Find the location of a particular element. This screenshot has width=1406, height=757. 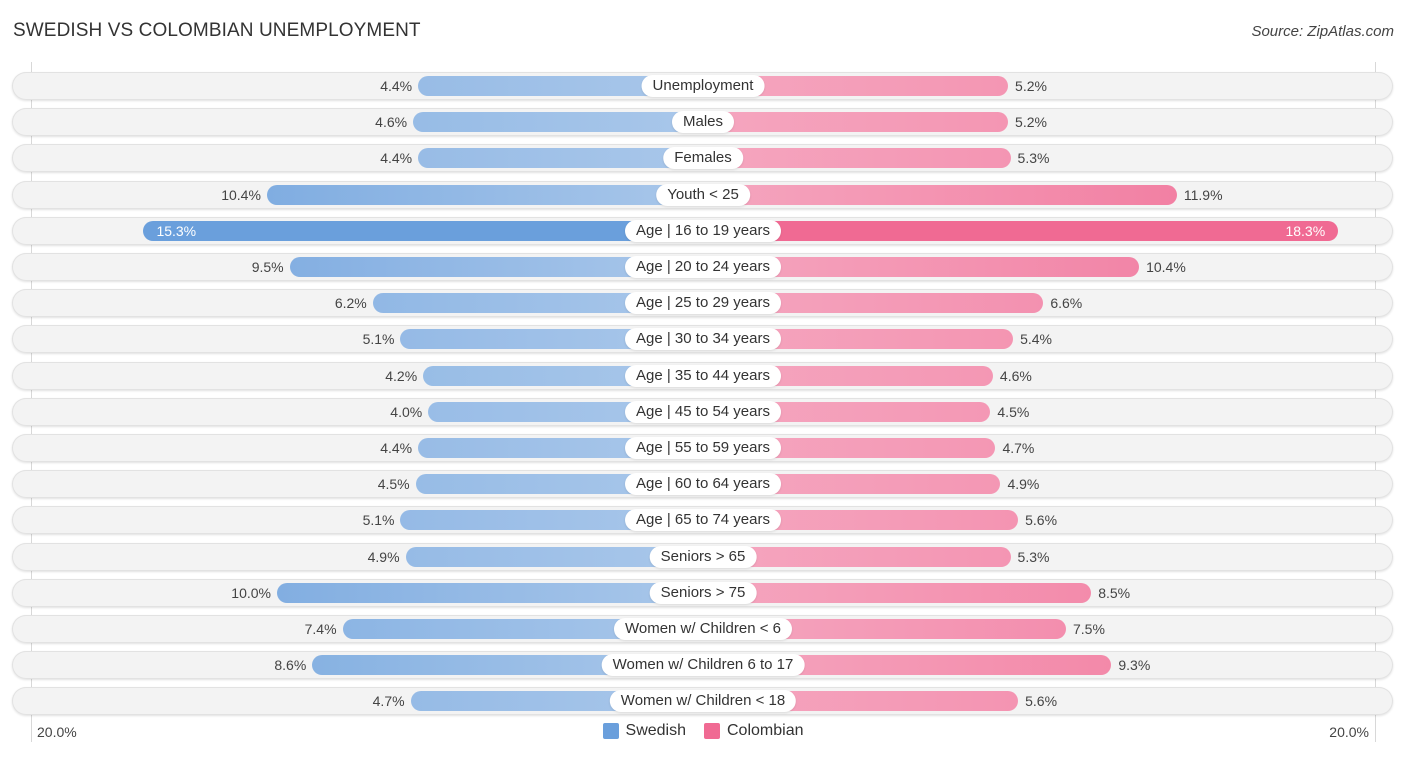

value-label-colombian: 4.6% is located at coordinates (1015, 375).